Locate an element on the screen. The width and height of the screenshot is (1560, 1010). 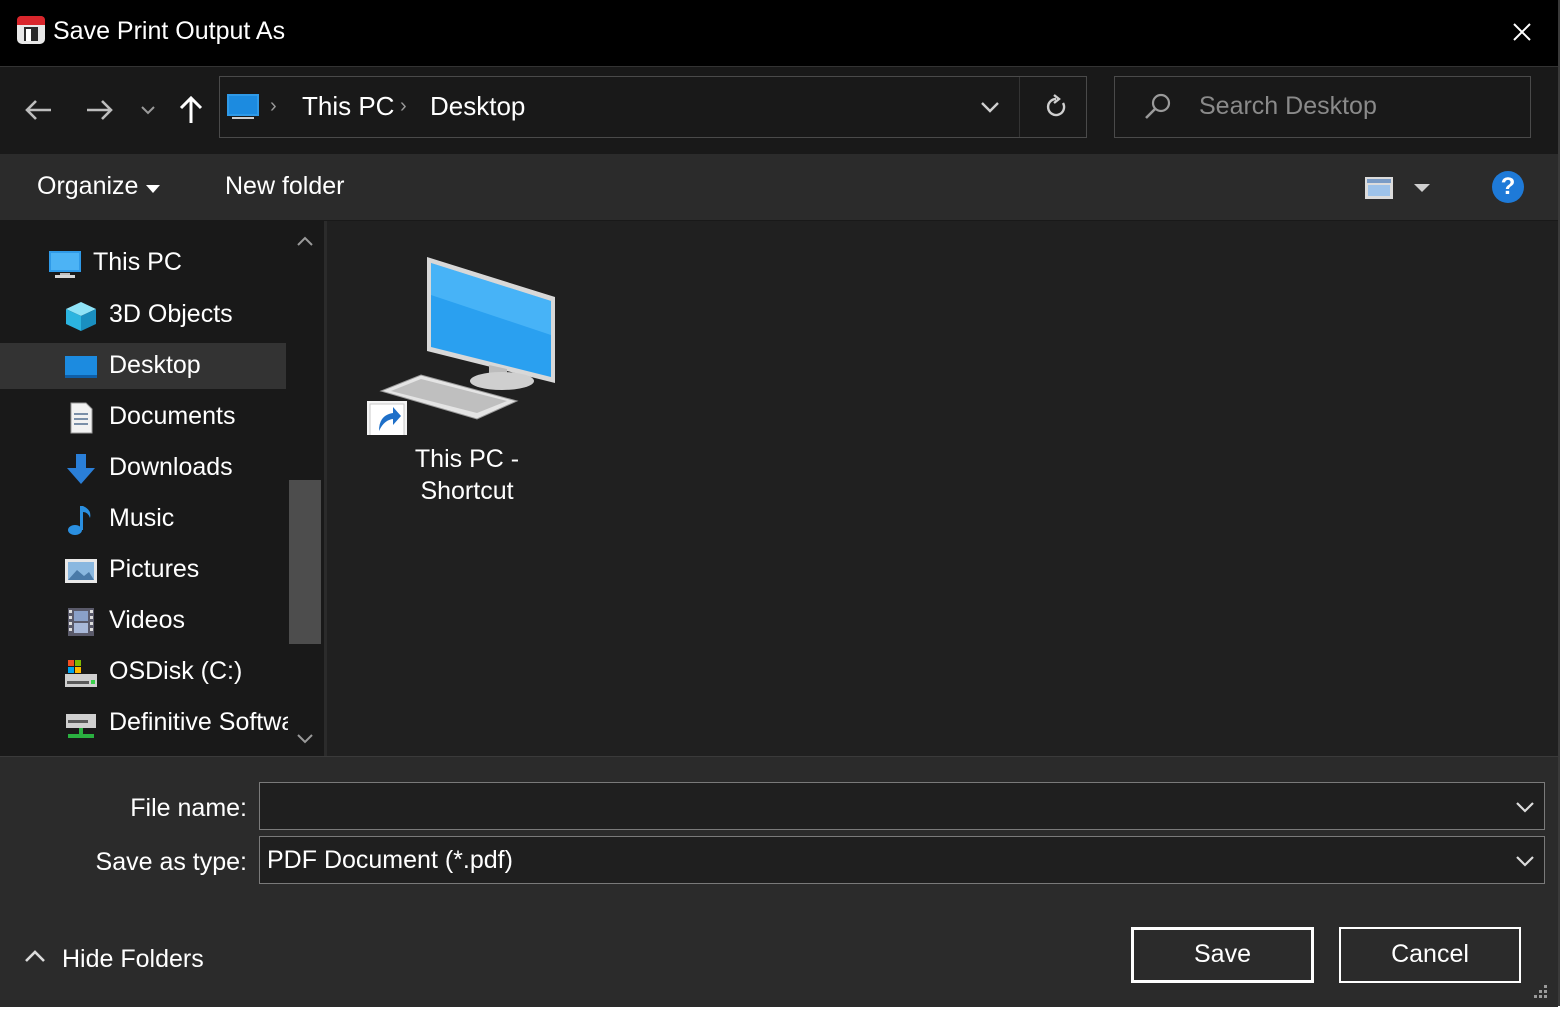
search-box: Search Desktop is located at coordinates (1322, 107).